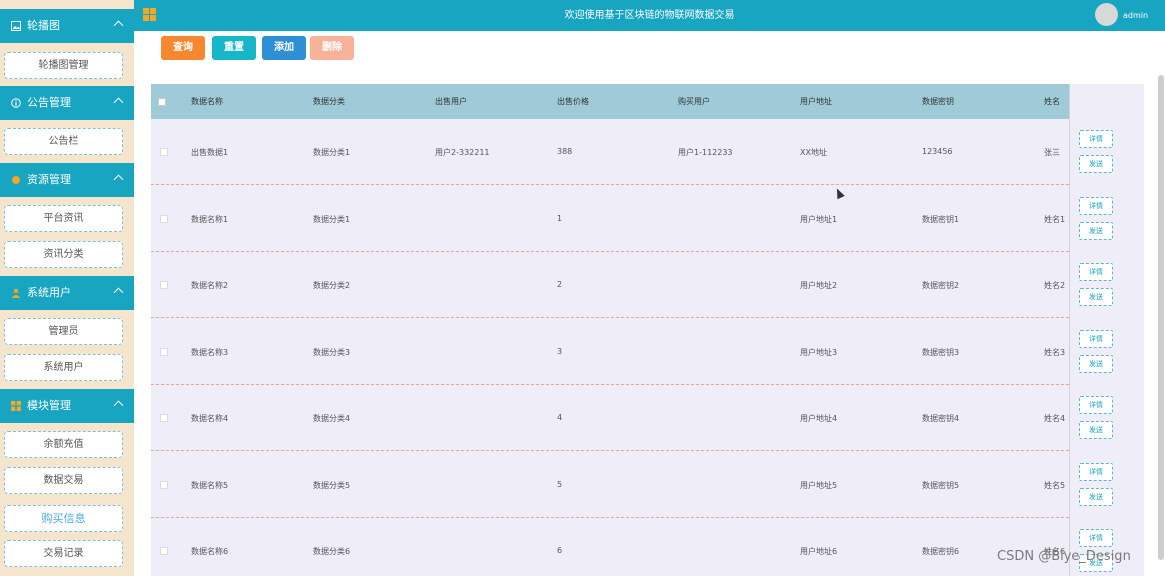  I want to click on header-price: 出售价格, so click(573, 101).